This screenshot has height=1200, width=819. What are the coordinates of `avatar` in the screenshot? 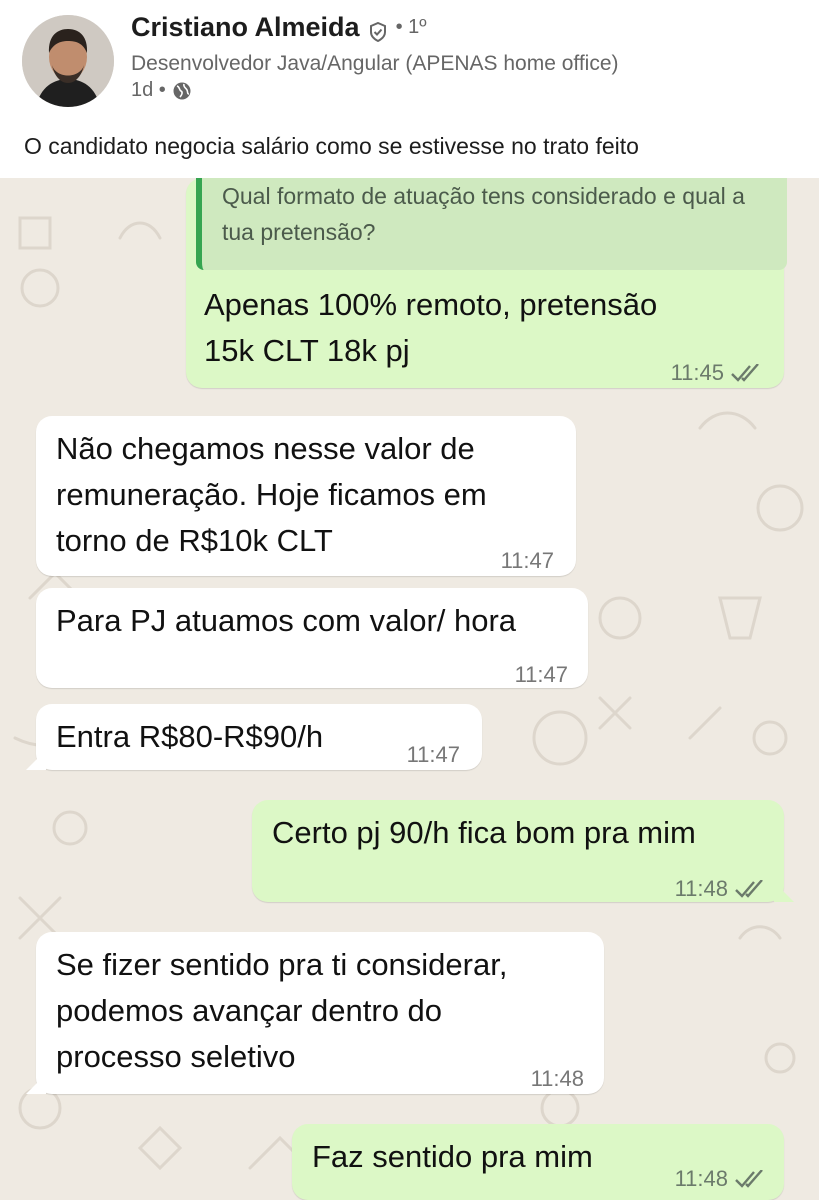 It's located at (68, 61).